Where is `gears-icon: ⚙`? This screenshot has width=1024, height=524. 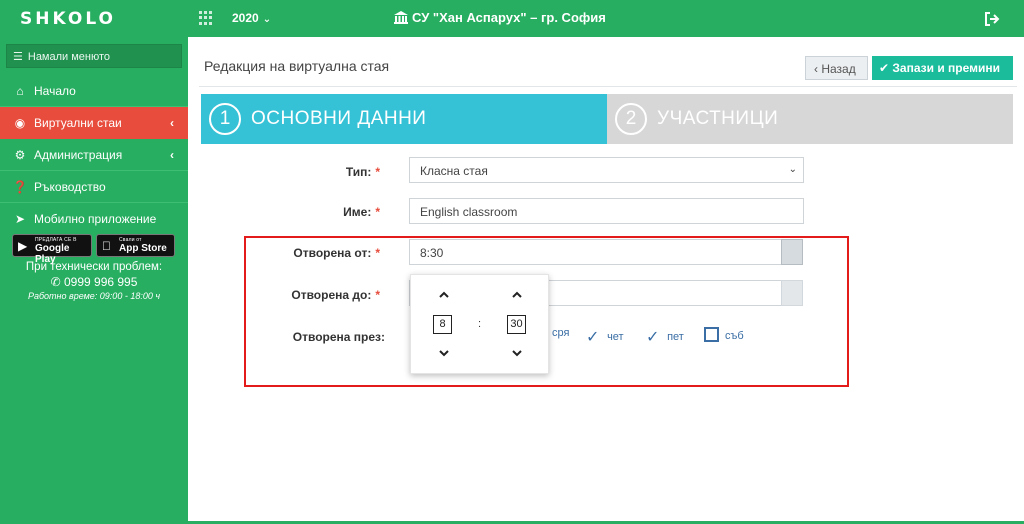
gears-icon: ⚙ is located at coordinates (20, 155).